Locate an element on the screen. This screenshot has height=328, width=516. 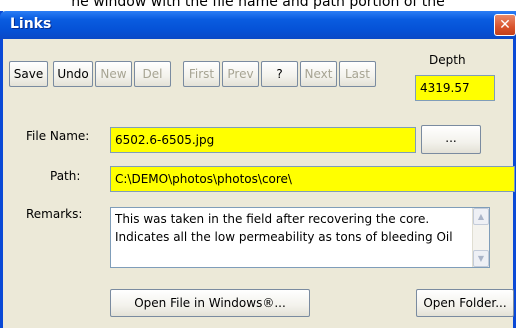
help-button: ? is located at coordinates (279, 74).